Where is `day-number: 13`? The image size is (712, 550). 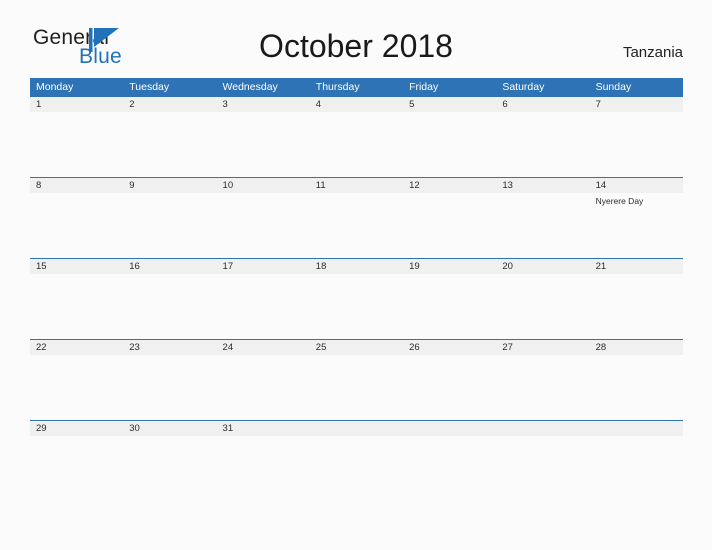
day-number: 13 is located at coordinates (542, 185).